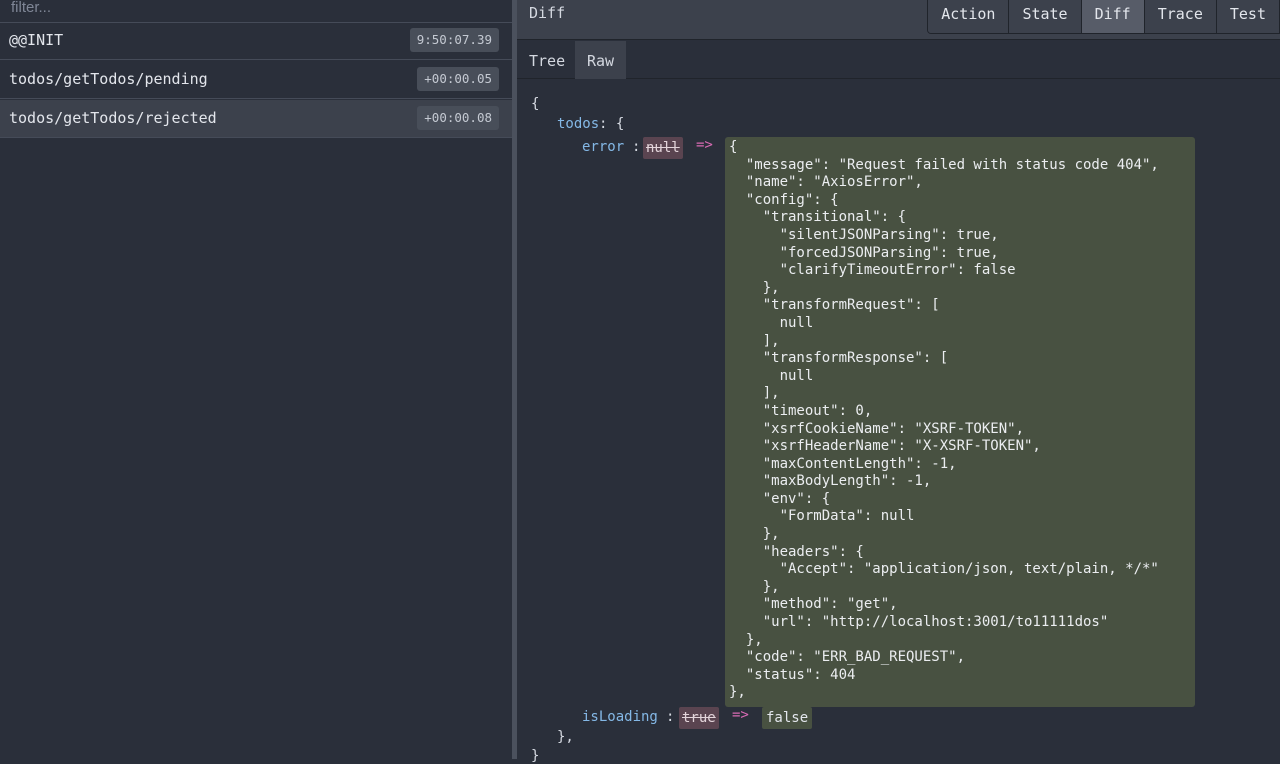 This screenshot has height=764, width=1280. What do you see at coordinates (601, 60) in the screenshot?
I see `tab-raw: Raw` at bounding box center [601, 60].